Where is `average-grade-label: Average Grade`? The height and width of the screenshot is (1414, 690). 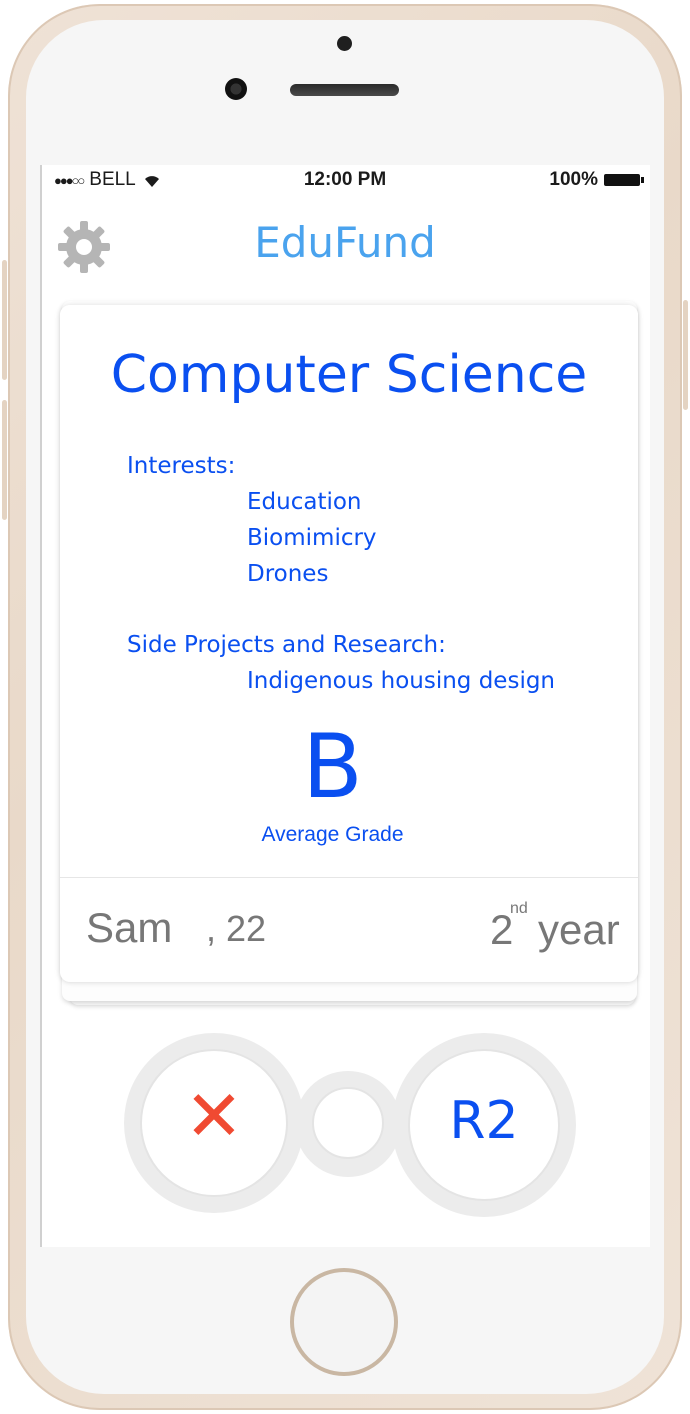
average-grade-label: Average Grade is located at coordinates (332, 834).